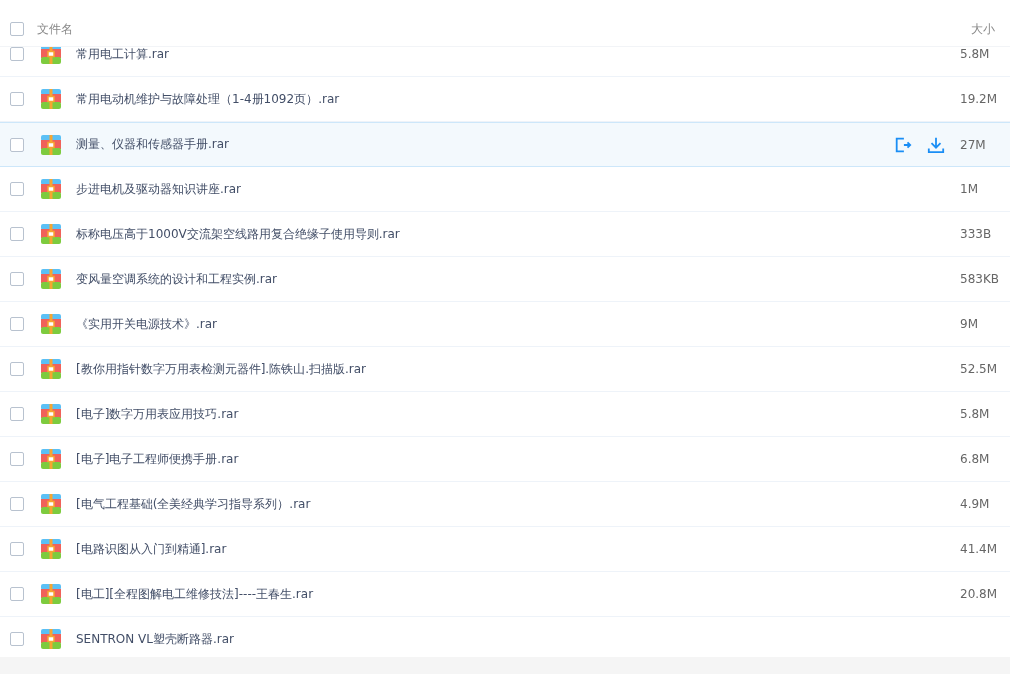  What do you see at coordinates (505, 594) in the screenshot?
I see `file-row: [电工][全程图解电工维修技法]----王春生.rar 20.8M` at bounding box center [505, 594].